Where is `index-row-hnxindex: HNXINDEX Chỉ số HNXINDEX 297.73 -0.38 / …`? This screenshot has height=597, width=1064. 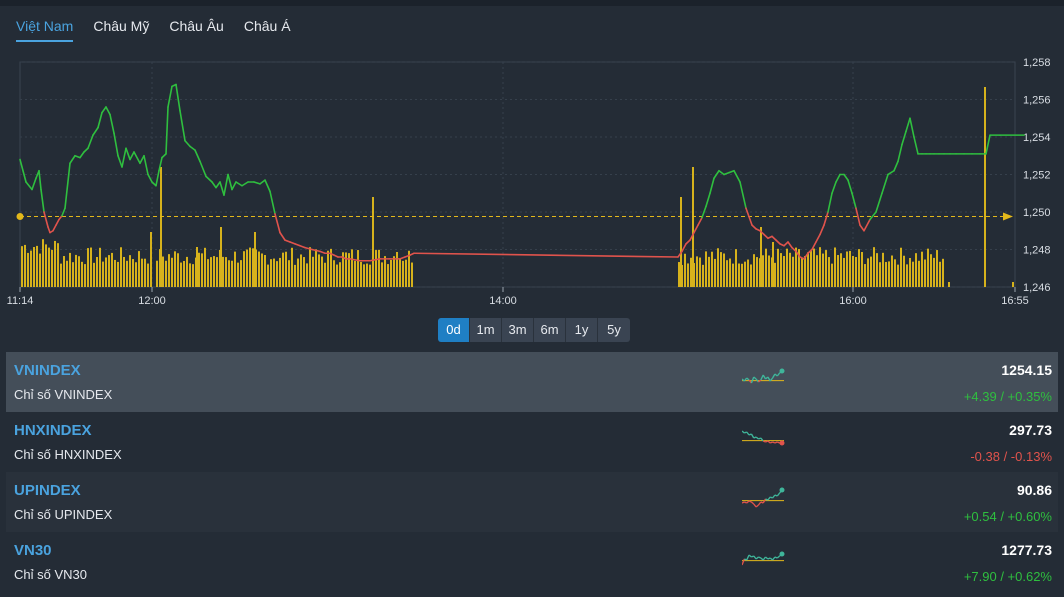
index-row-hnxindex: HNXINDEX Chỉ số HNXINDEX 297.73 -0.38 / … is located at coordinates (532, 442).